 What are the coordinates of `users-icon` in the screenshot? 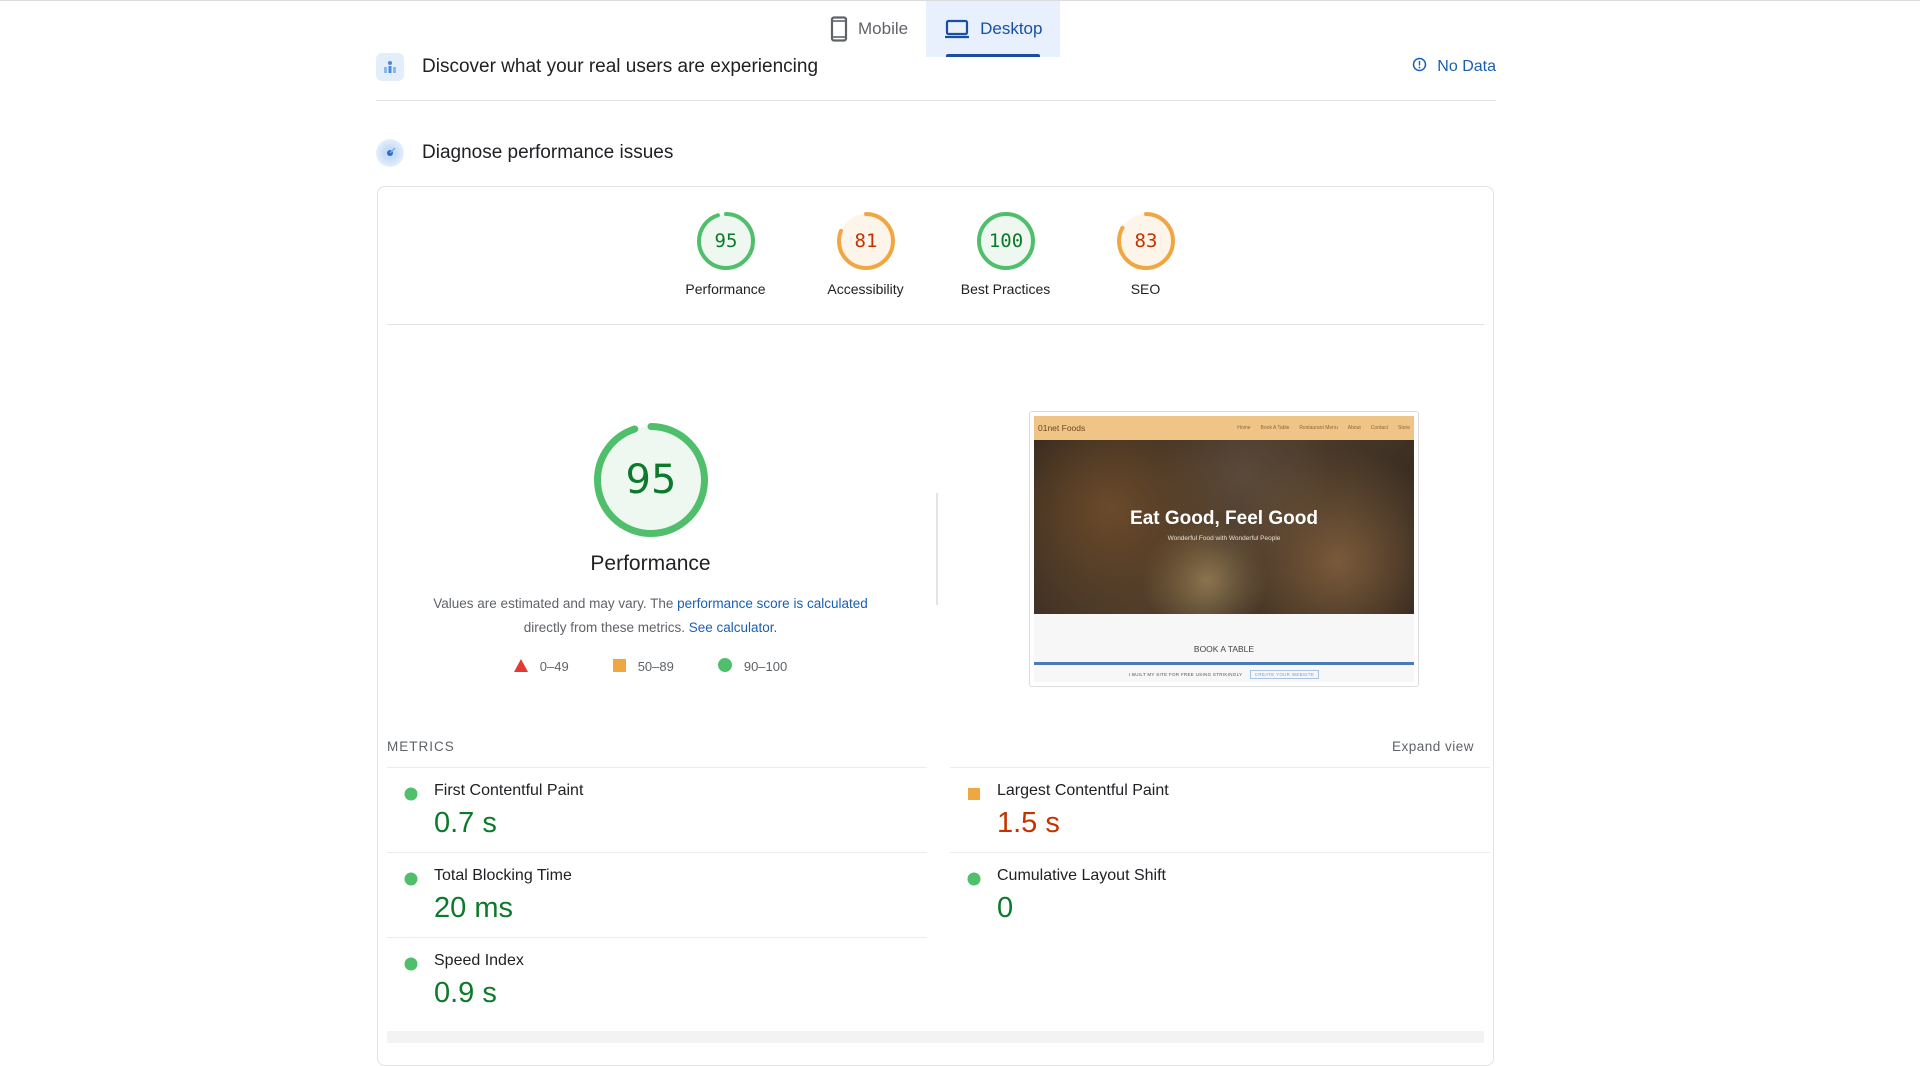 It's located at (390, 67).